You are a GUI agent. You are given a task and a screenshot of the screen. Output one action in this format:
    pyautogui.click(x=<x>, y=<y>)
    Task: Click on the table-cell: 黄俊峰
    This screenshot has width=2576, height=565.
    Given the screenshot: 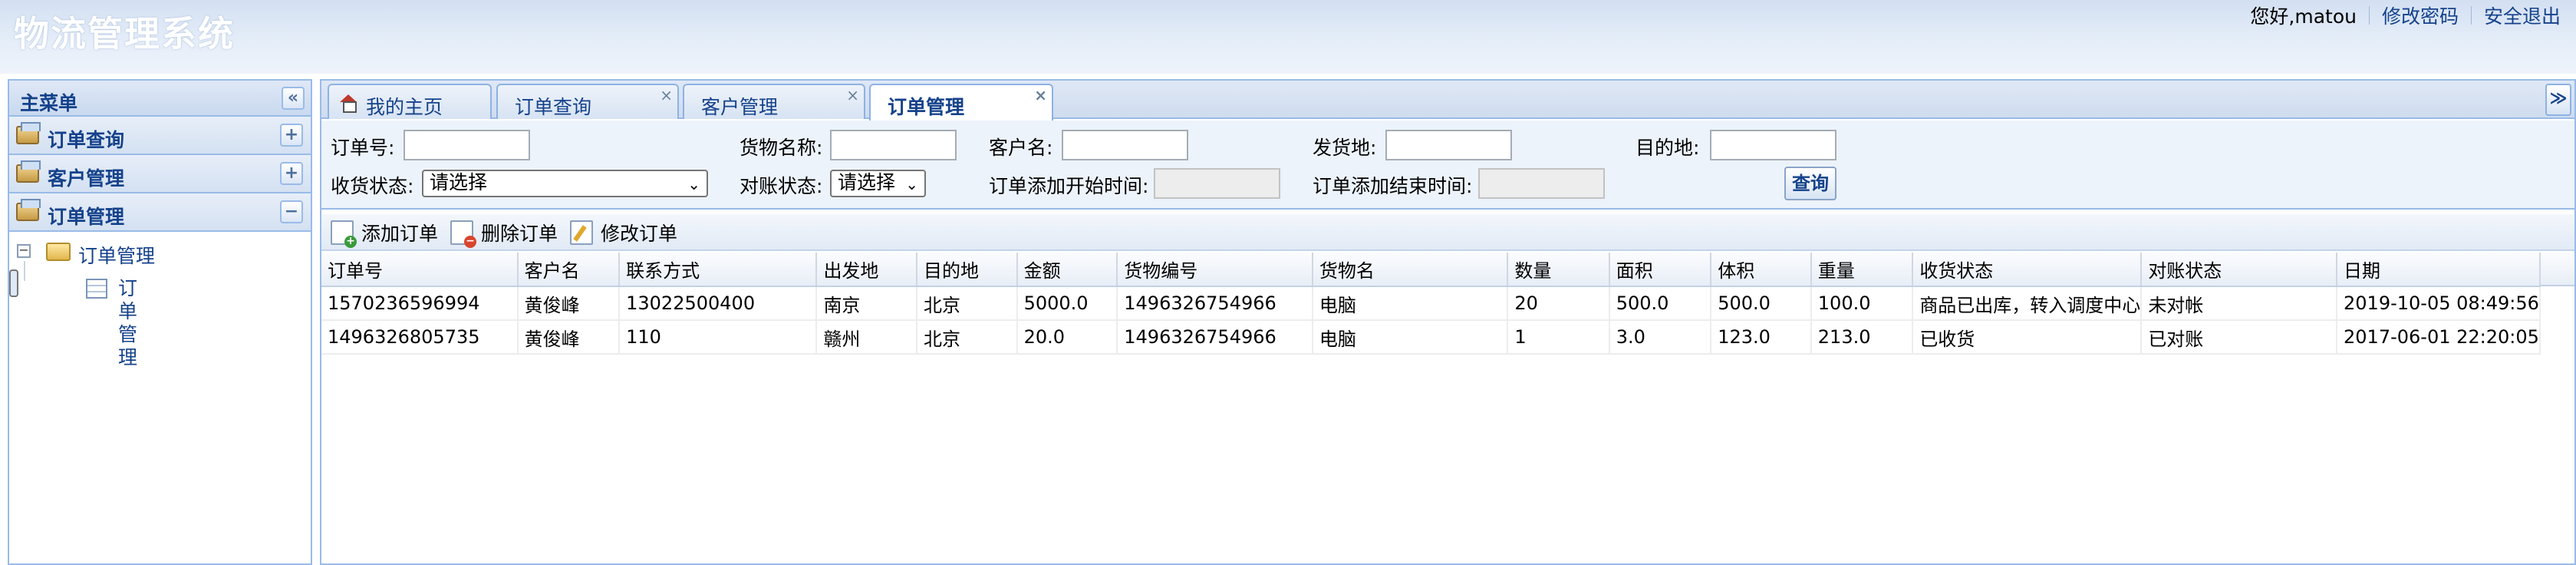 What is the action you would take?
    pyautogui.click(x=569, y=303)
    